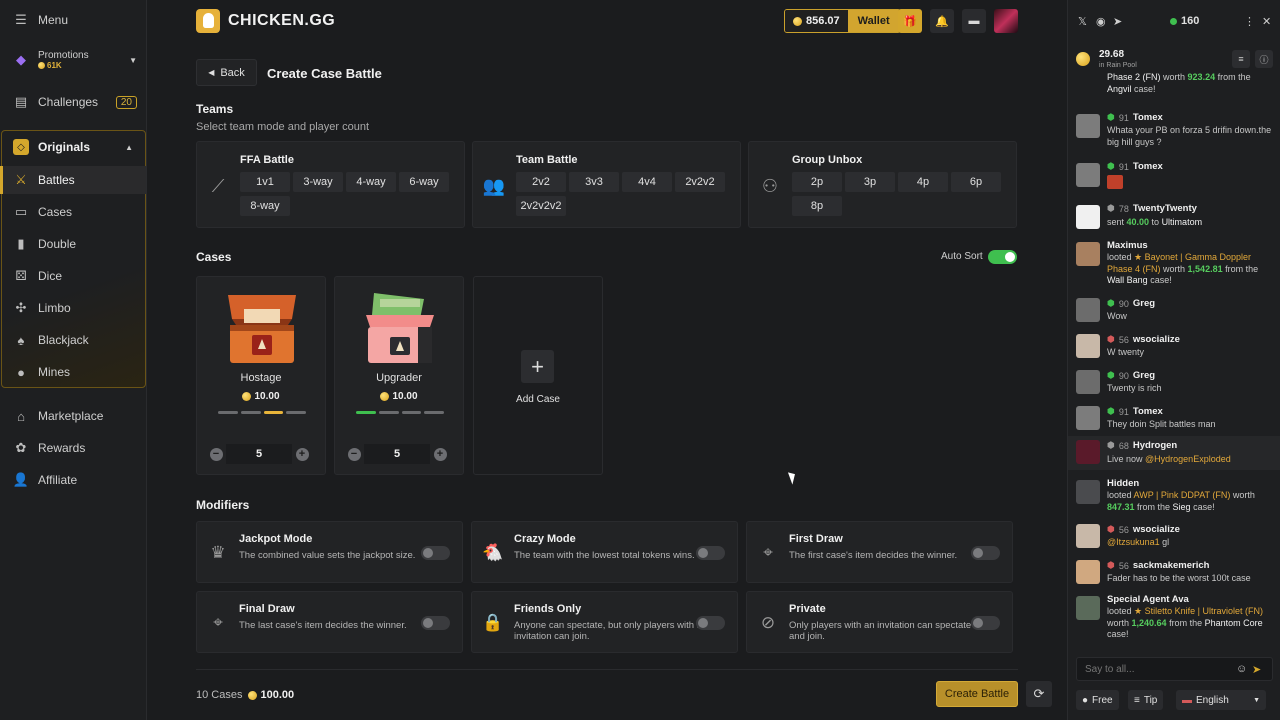  Describe the element at coordinates (1241, 59) in the screenshot. I see `rain-stack-button: ≡` at that location.